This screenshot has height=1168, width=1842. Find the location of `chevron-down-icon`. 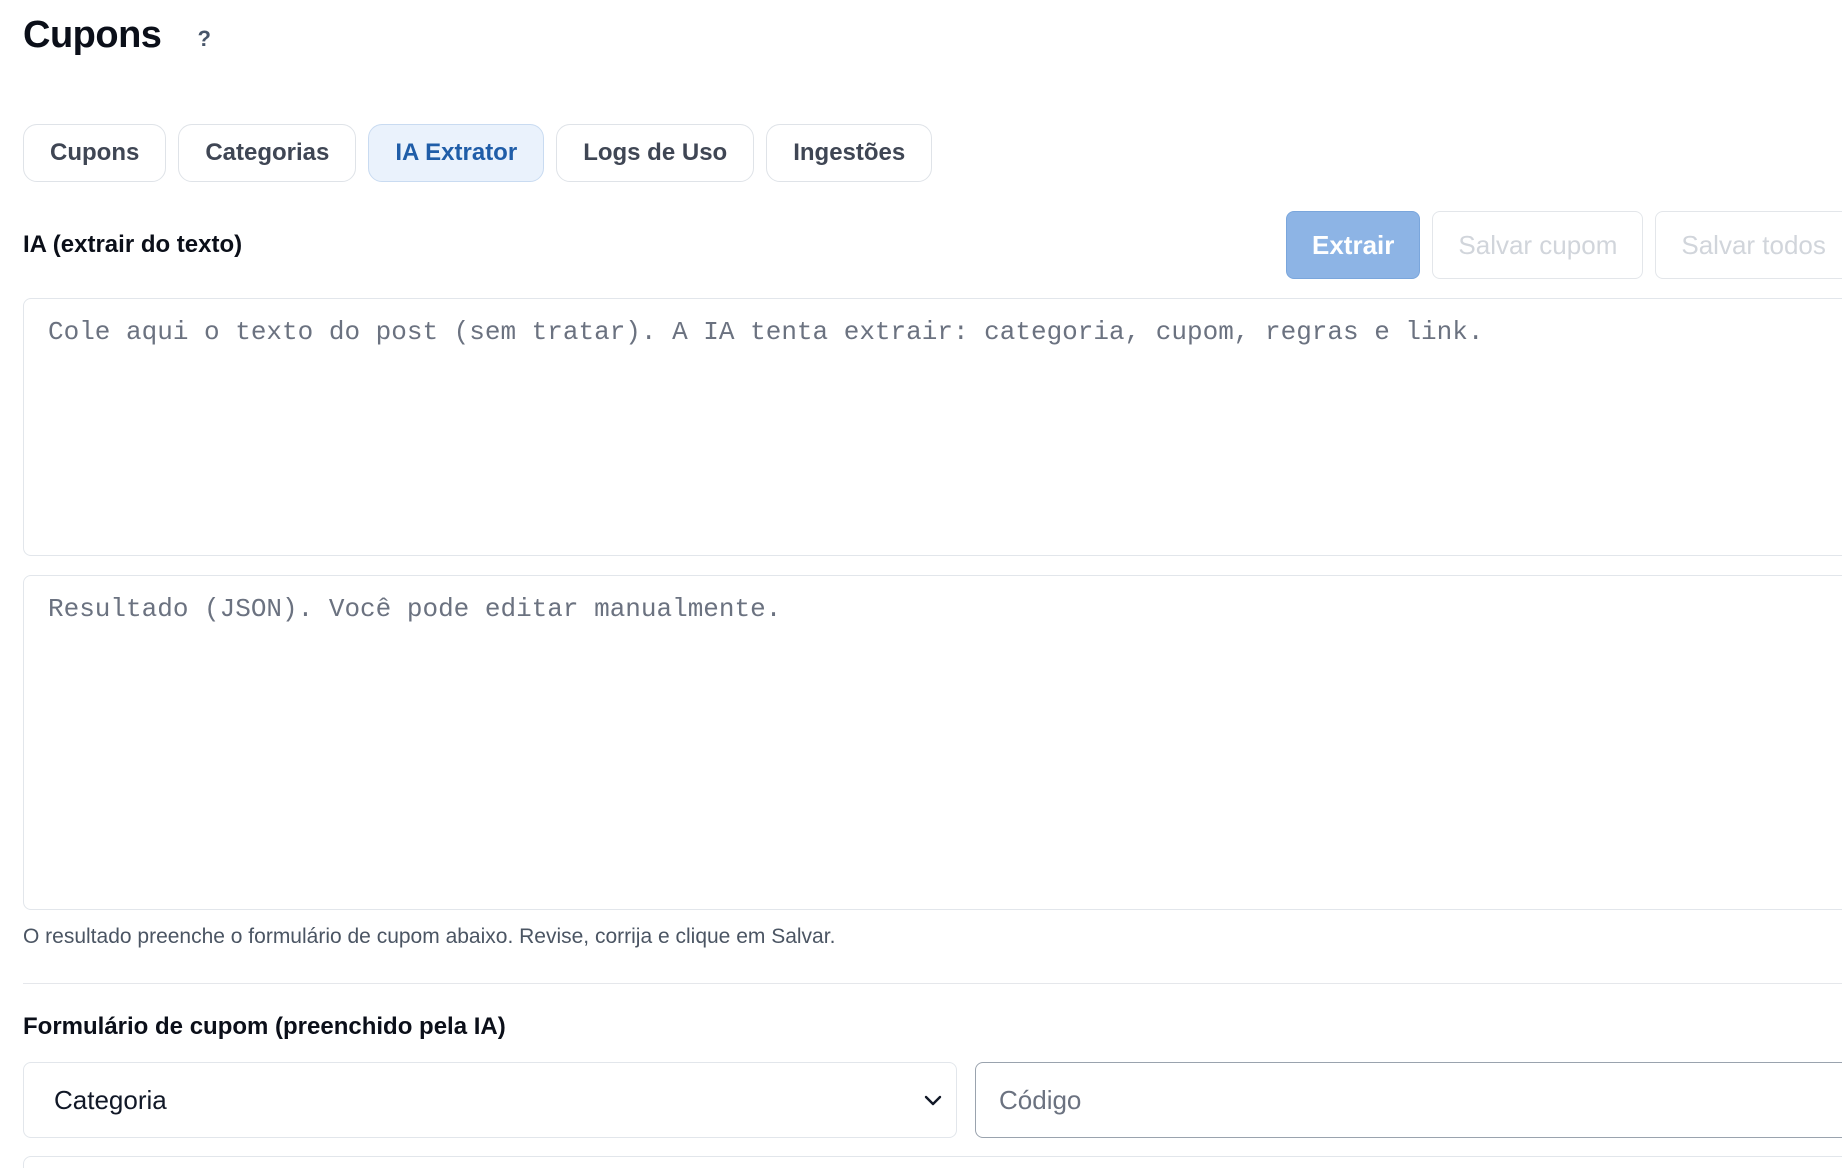

chevron-down-icon is located at coordinates (933, 1100).